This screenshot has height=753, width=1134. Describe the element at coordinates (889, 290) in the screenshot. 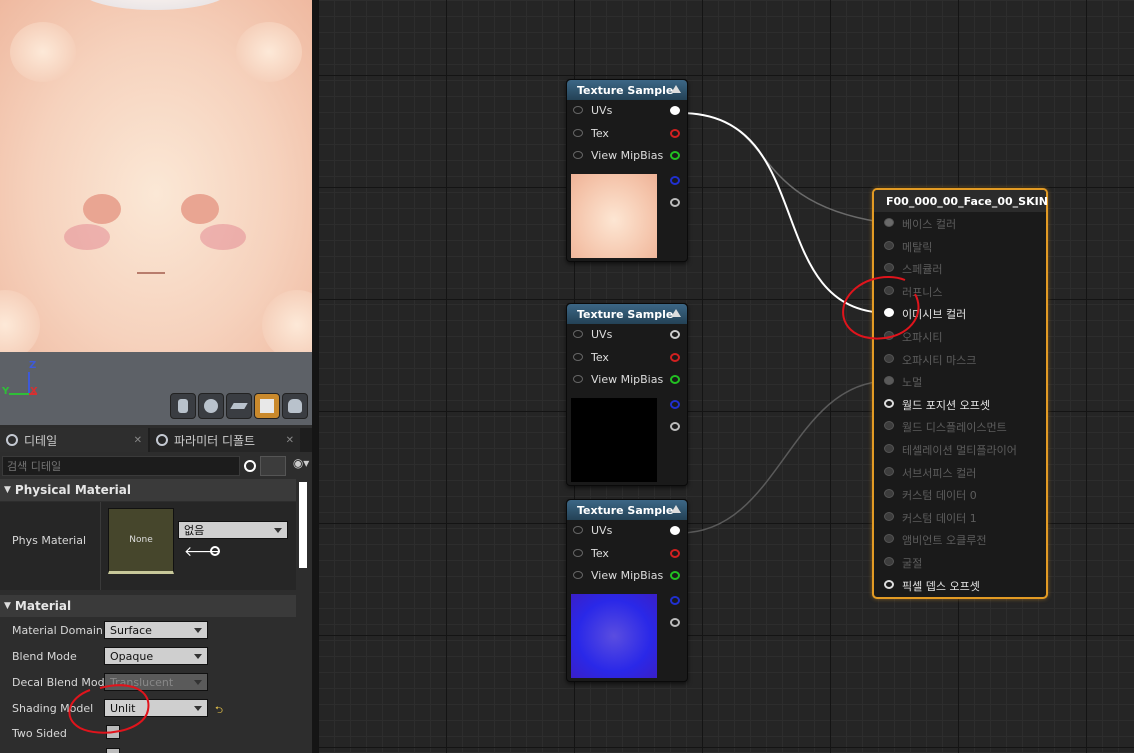

I see `roughness-pin` at that location.